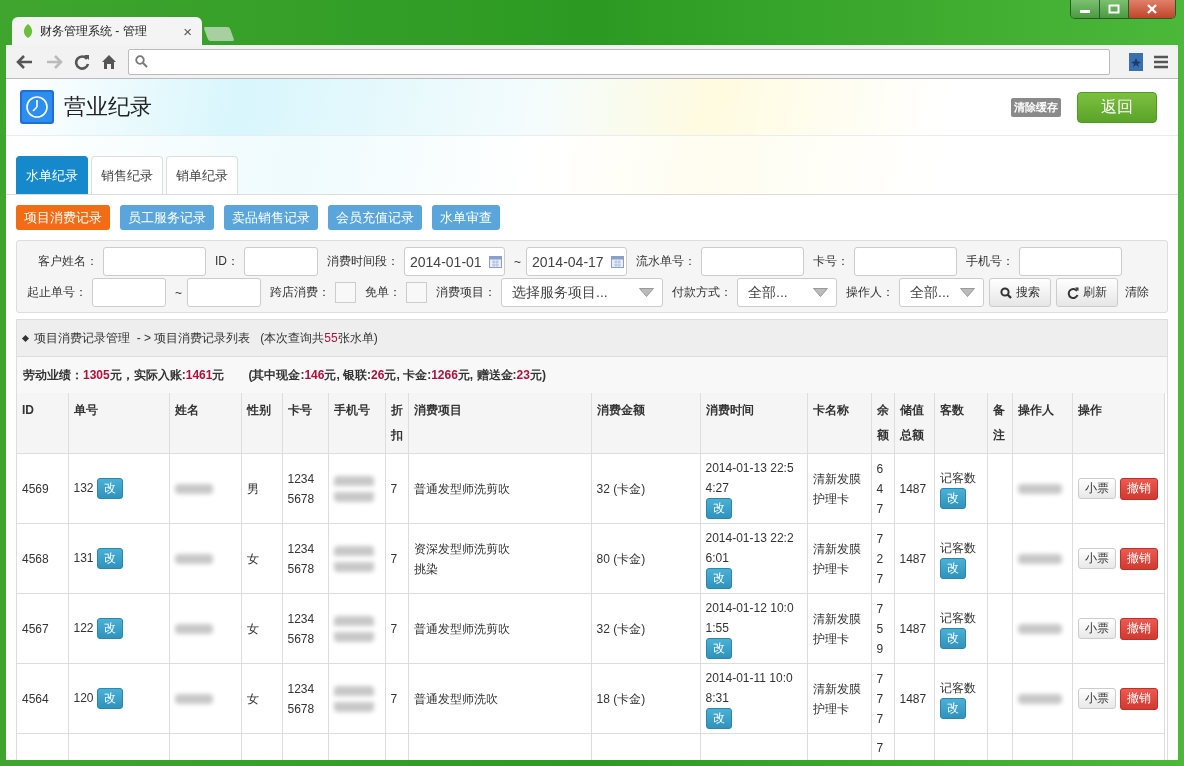 This screenshot has width=1184, height=766. I want to click on table-cell: 32 (卡金), so click(645, 488).